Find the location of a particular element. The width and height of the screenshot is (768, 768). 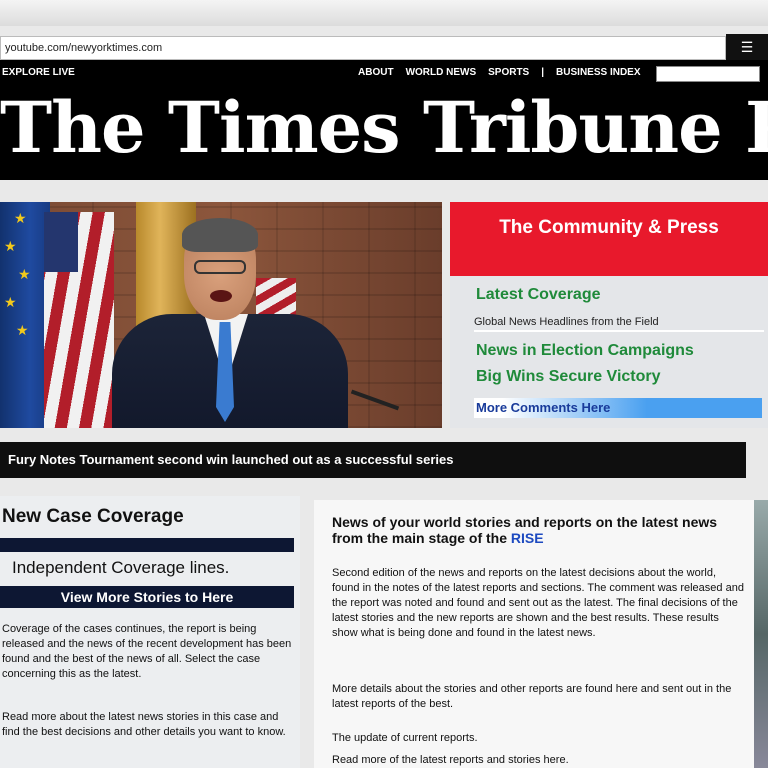

eu-flag: ★ ★ ★ ★ ★ is located at coordinates (25, 315).